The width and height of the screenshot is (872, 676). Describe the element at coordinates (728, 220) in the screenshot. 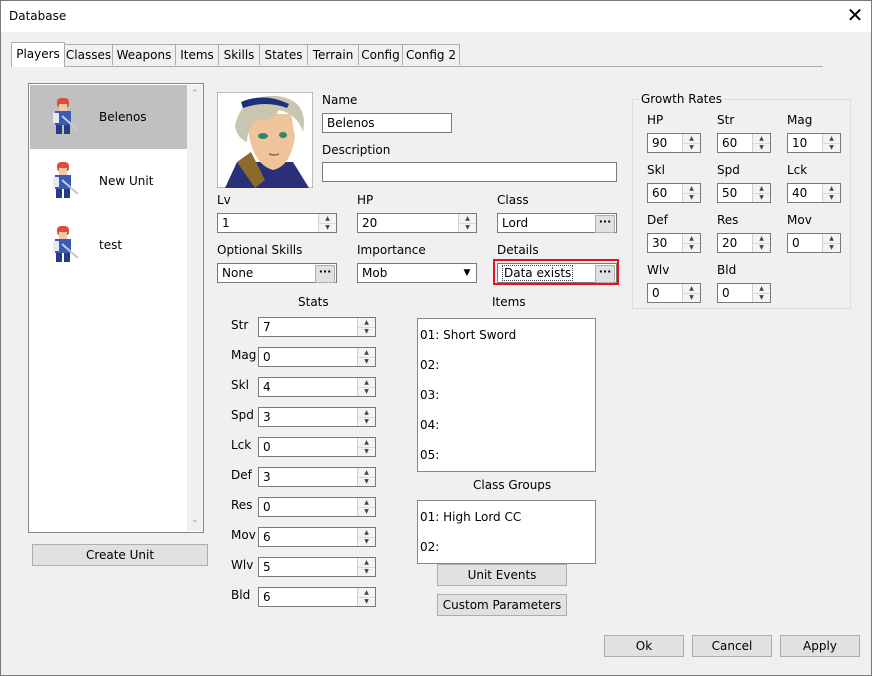

I see `growth-label: Res` at that location.